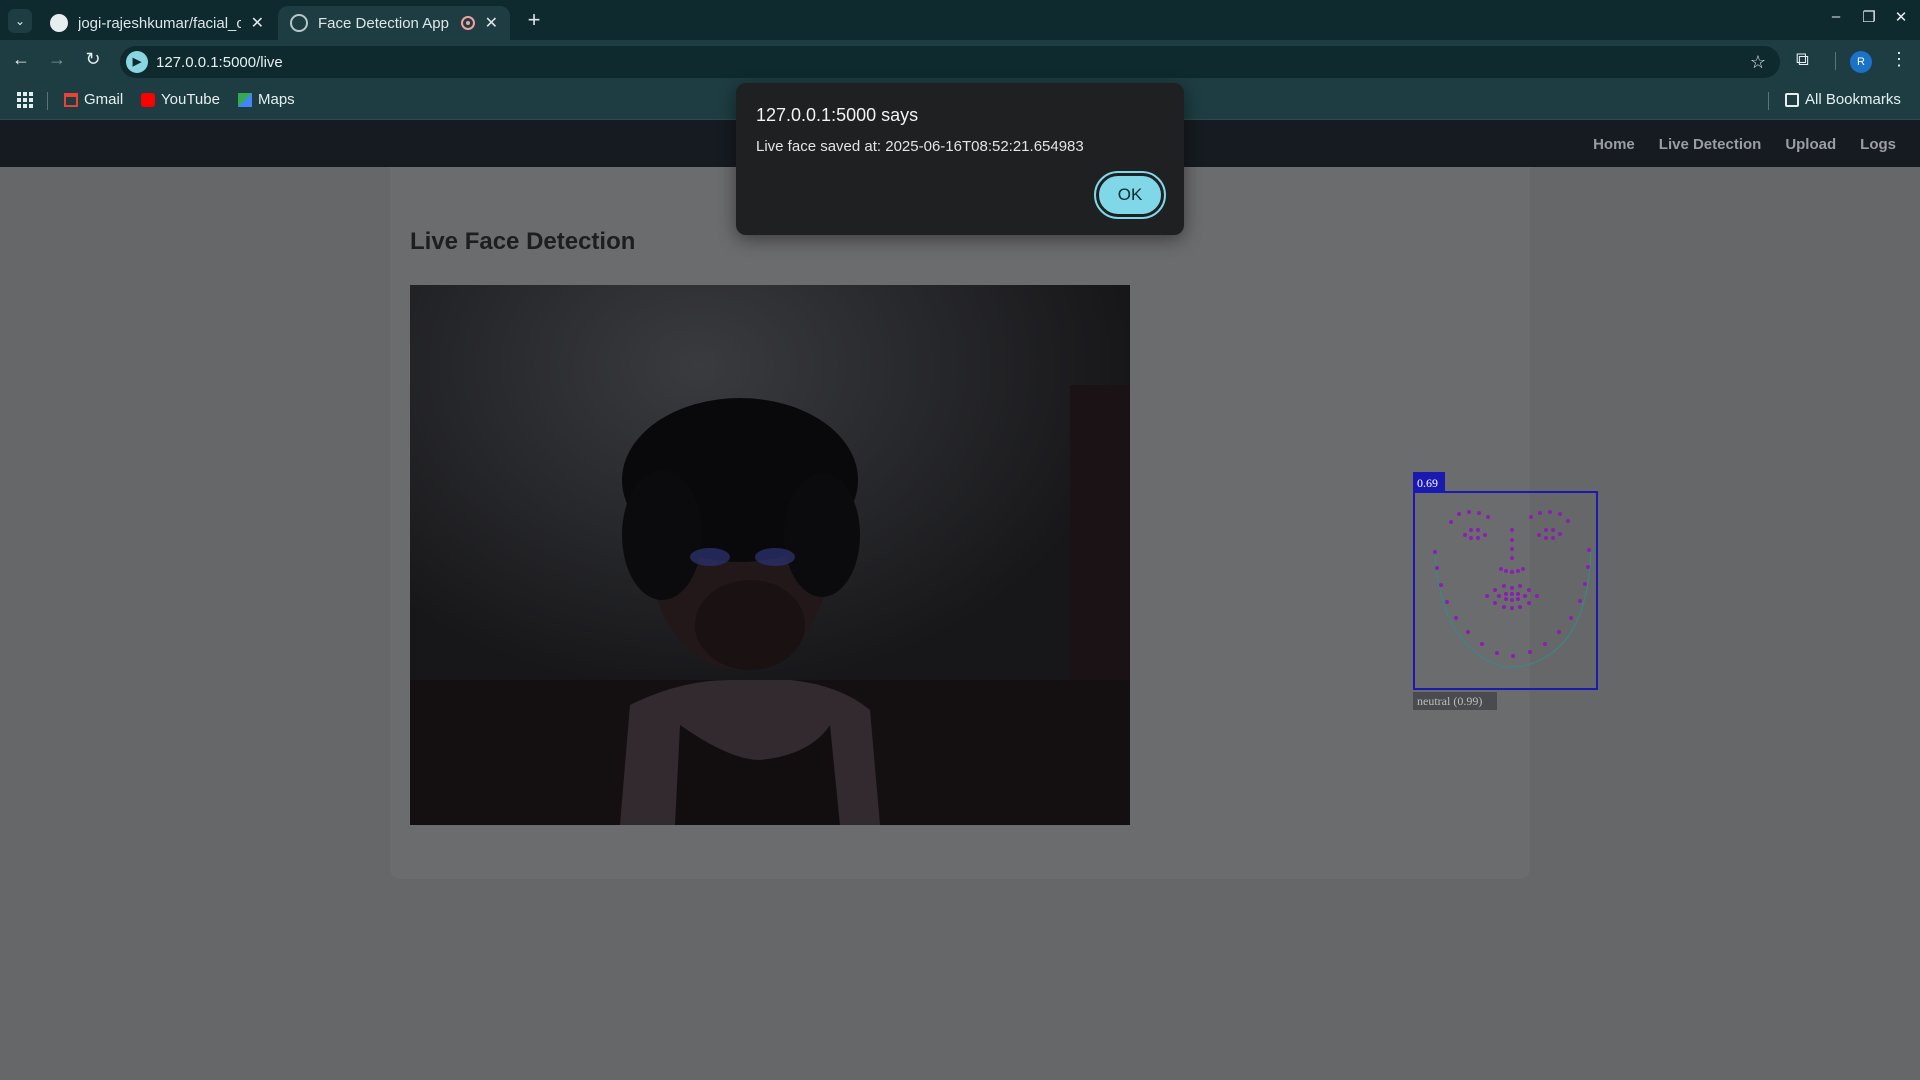  I want to click on bookmark-label: YouTube, so click(190, 99).